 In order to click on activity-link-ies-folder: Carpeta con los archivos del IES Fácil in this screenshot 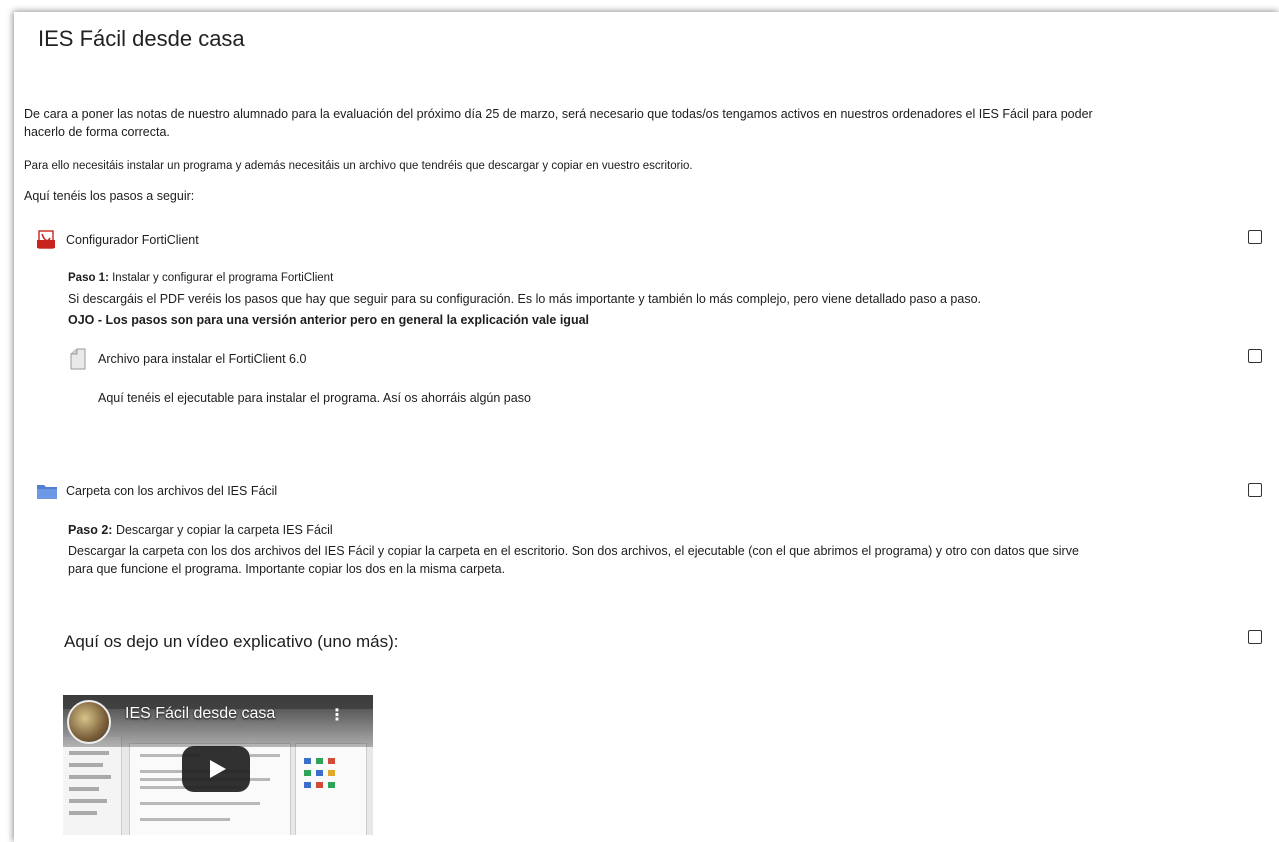, I will do `click(171, 491)`.